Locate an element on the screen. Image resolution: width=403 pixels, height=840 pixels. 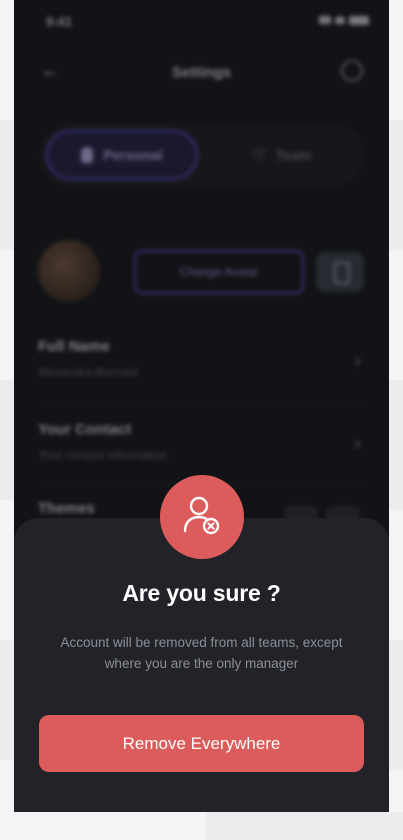
status-time: 9:41 is located at coordinates (59, 21).